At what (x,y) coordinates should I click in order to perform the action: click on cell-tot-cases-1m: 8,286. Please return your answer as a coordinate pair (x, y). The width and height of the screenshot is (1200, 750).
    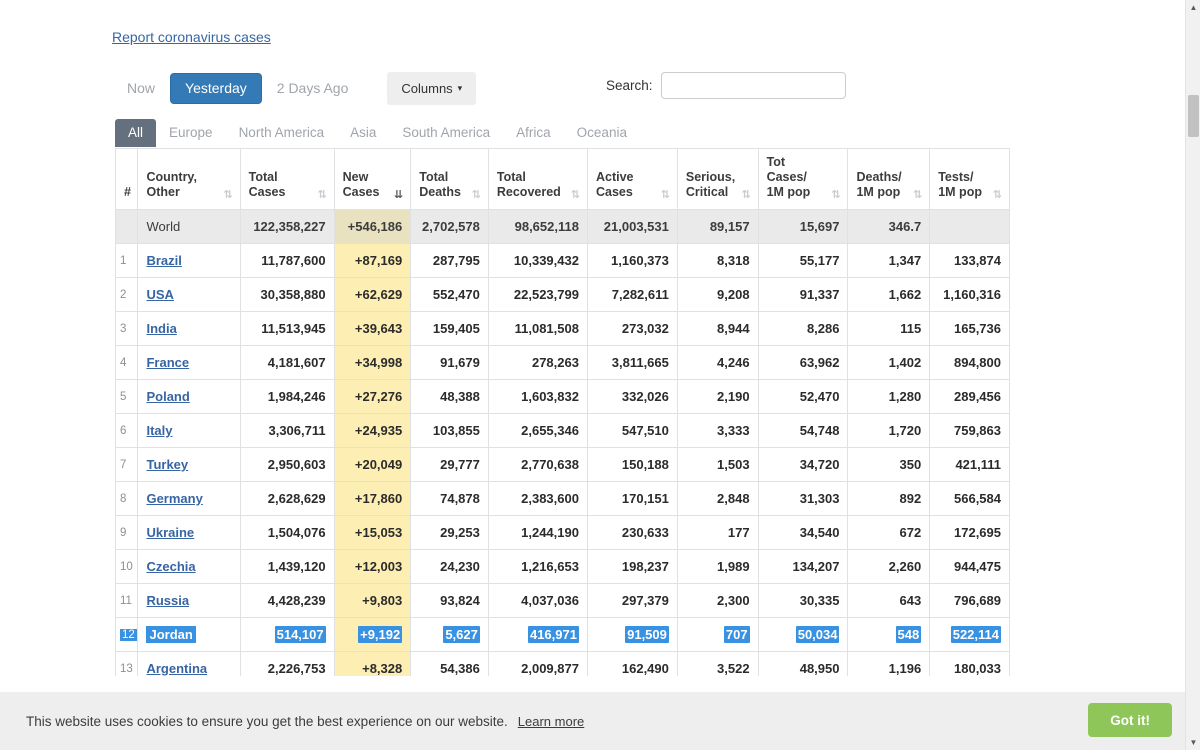
    Looking at the image, I should click on (803, 328).